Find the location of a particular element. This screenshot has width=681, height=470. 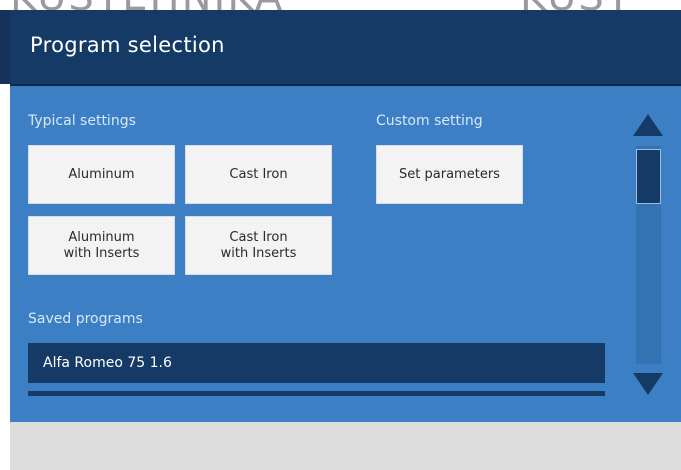

scrollbar is located at coordinates (648, 252).